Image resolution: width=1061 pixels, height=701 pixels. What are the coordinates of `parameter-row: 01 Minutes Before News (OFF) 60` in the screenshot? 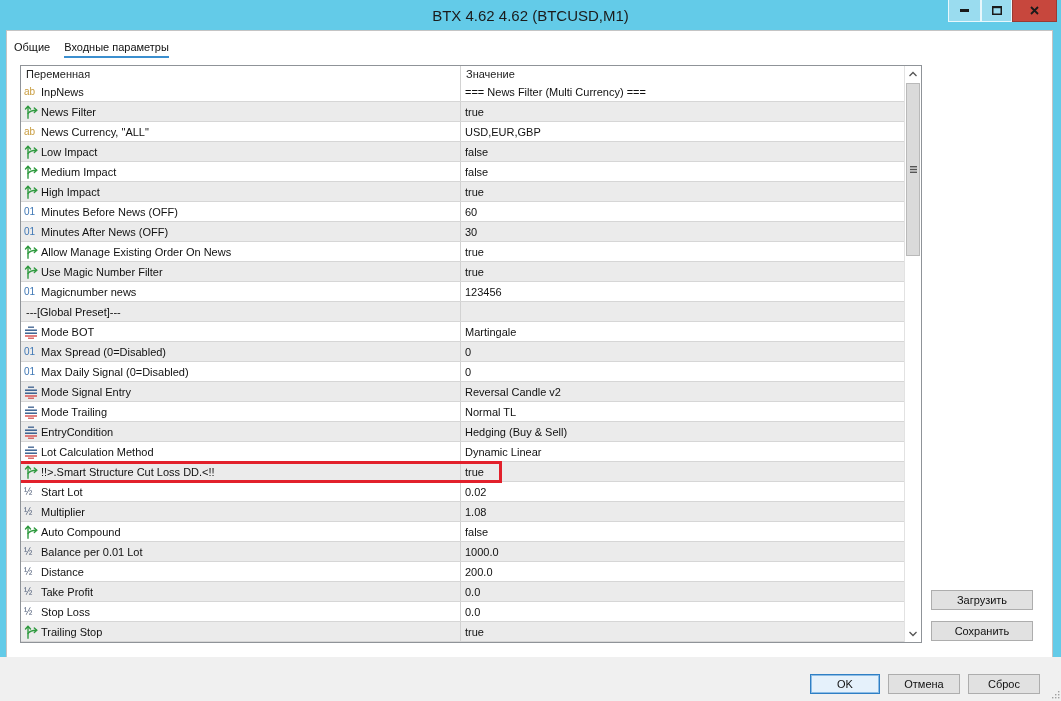 It's located at (462, 212).